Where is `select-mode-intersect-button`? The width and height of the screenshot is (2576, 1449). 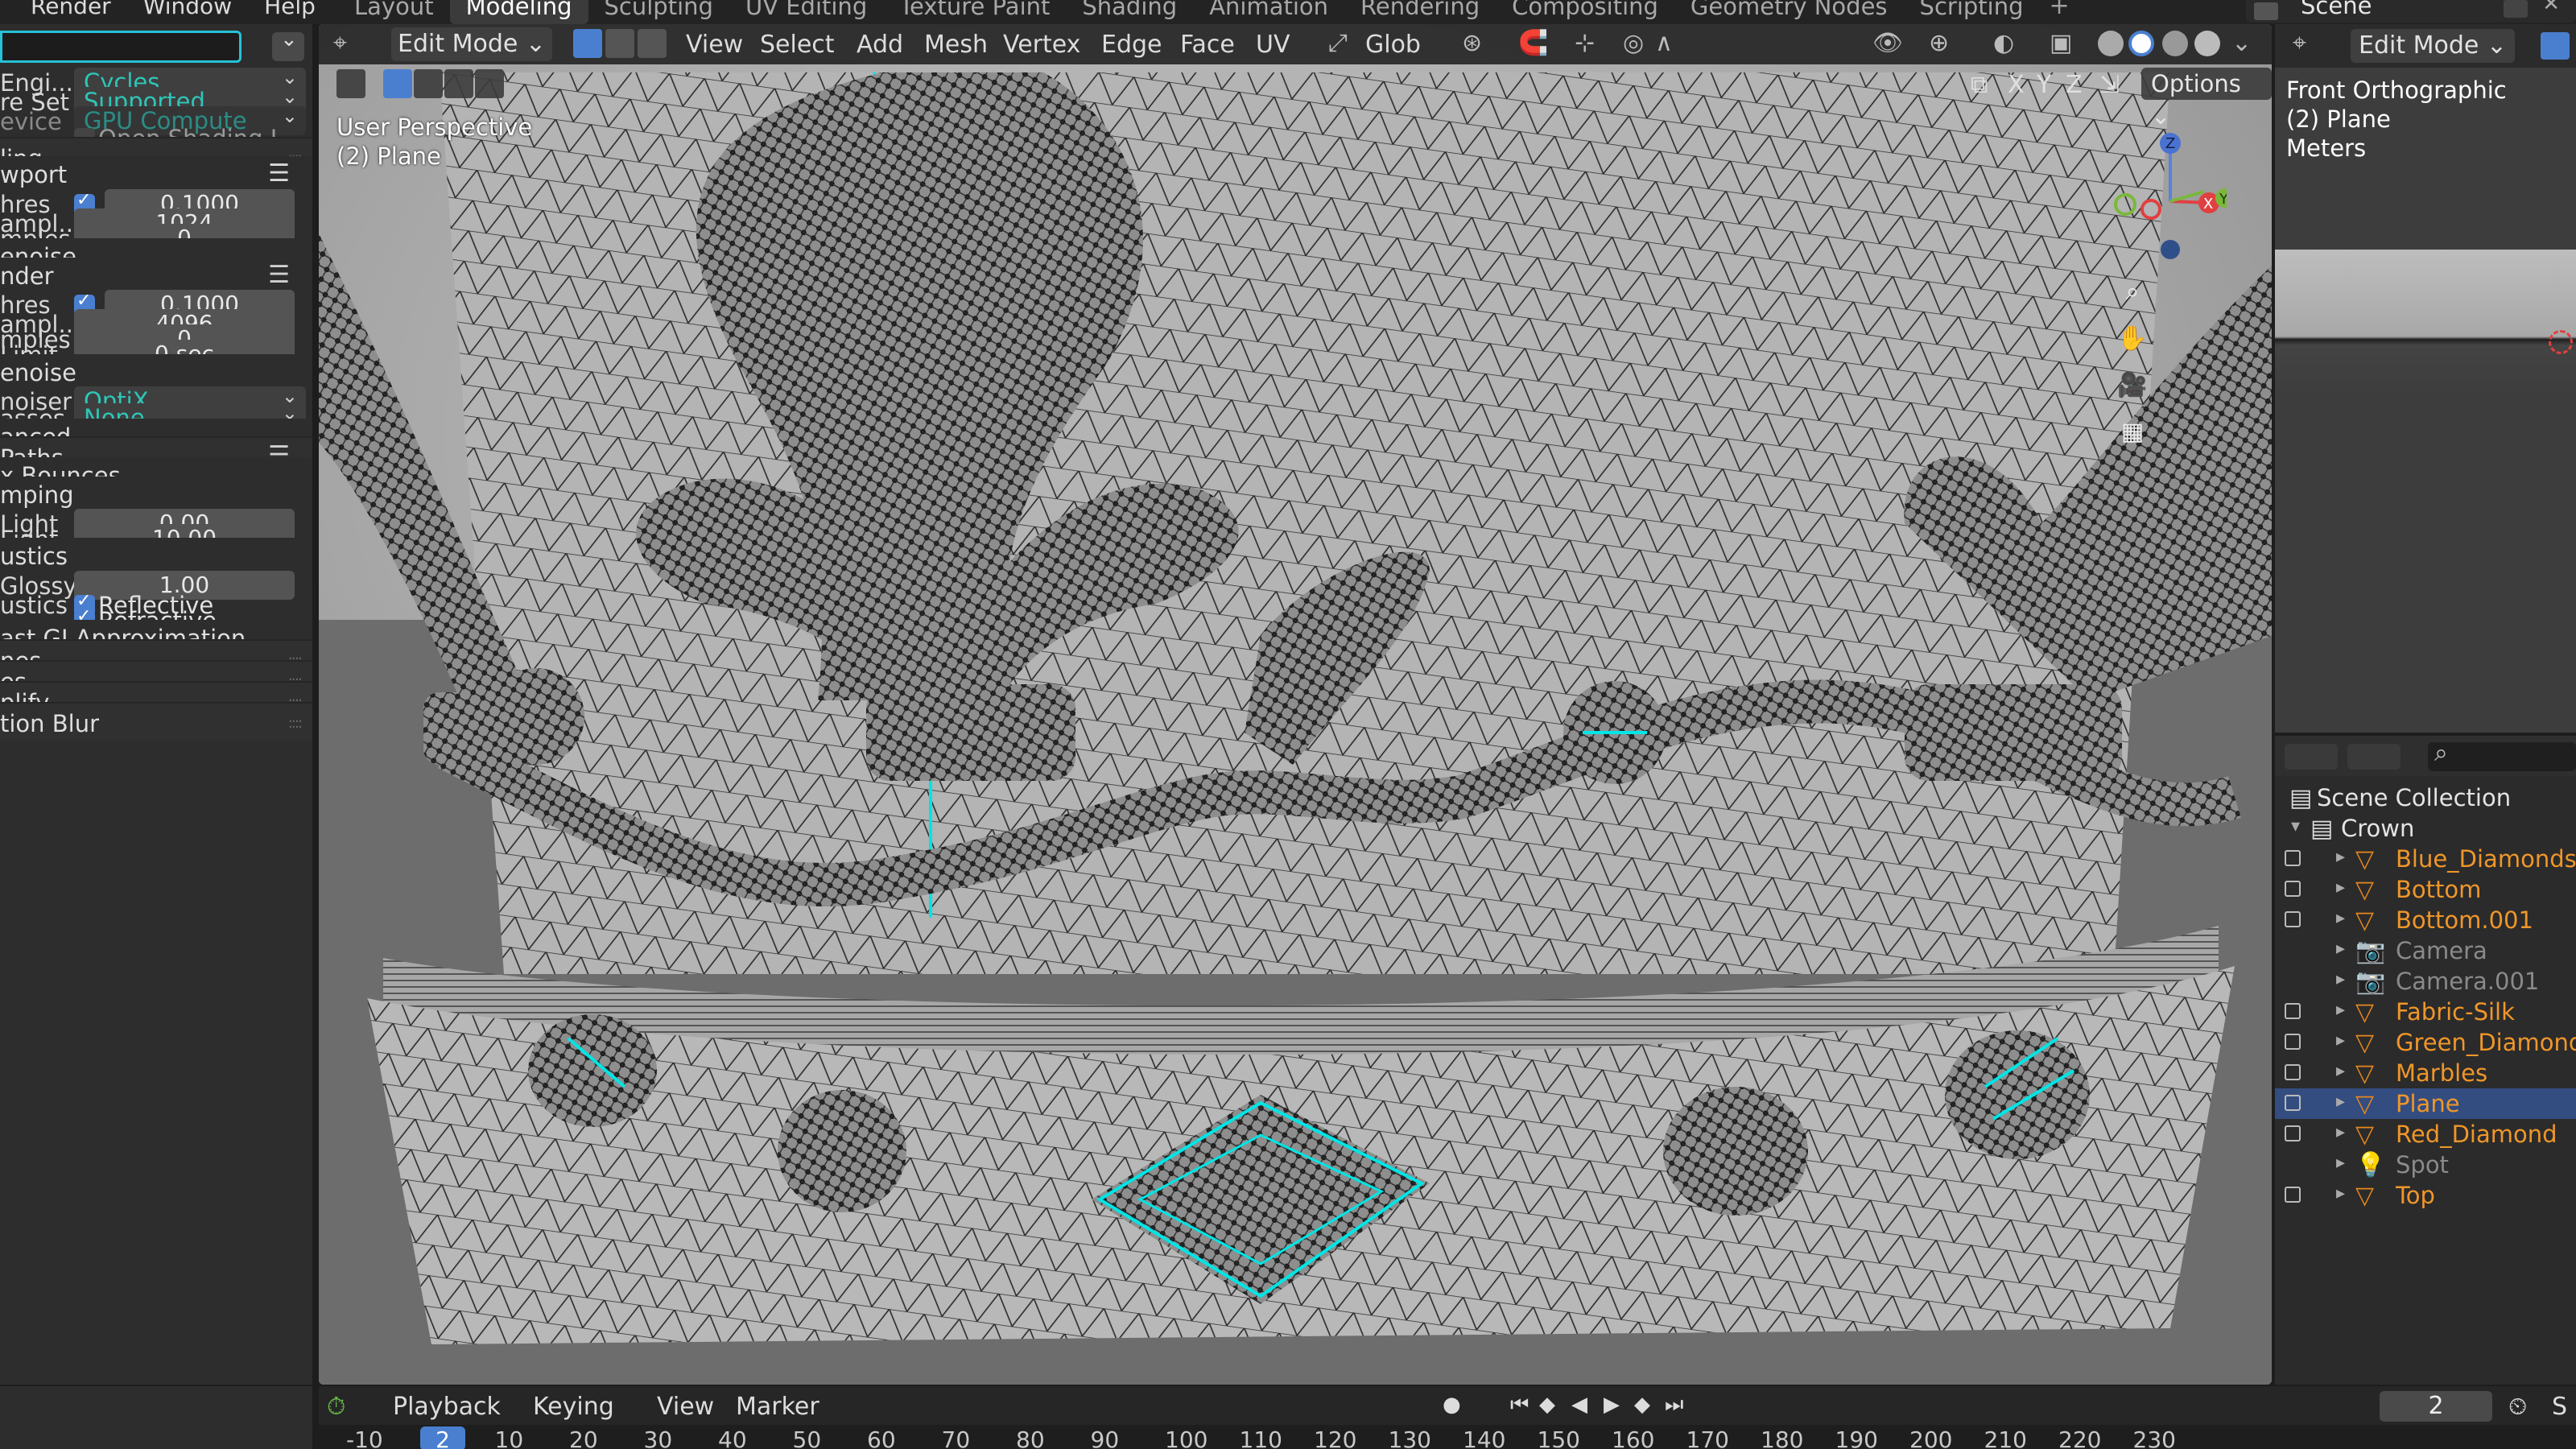 select-mode-intersect-button is located at coordinates (489, 83).